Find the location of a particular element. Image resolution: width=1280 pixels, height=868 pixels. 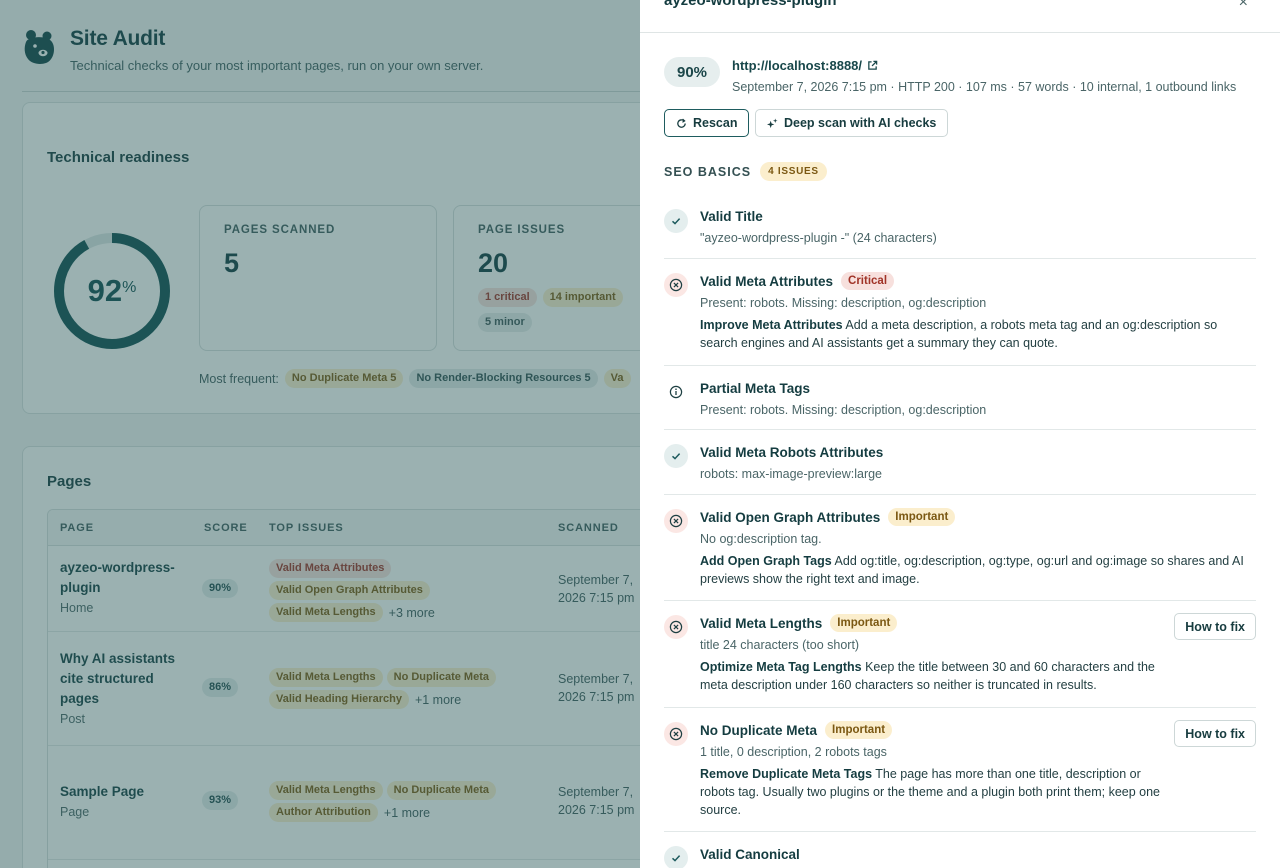

check-name: Valid Meta Attributes is located at coordinates (767, 281).